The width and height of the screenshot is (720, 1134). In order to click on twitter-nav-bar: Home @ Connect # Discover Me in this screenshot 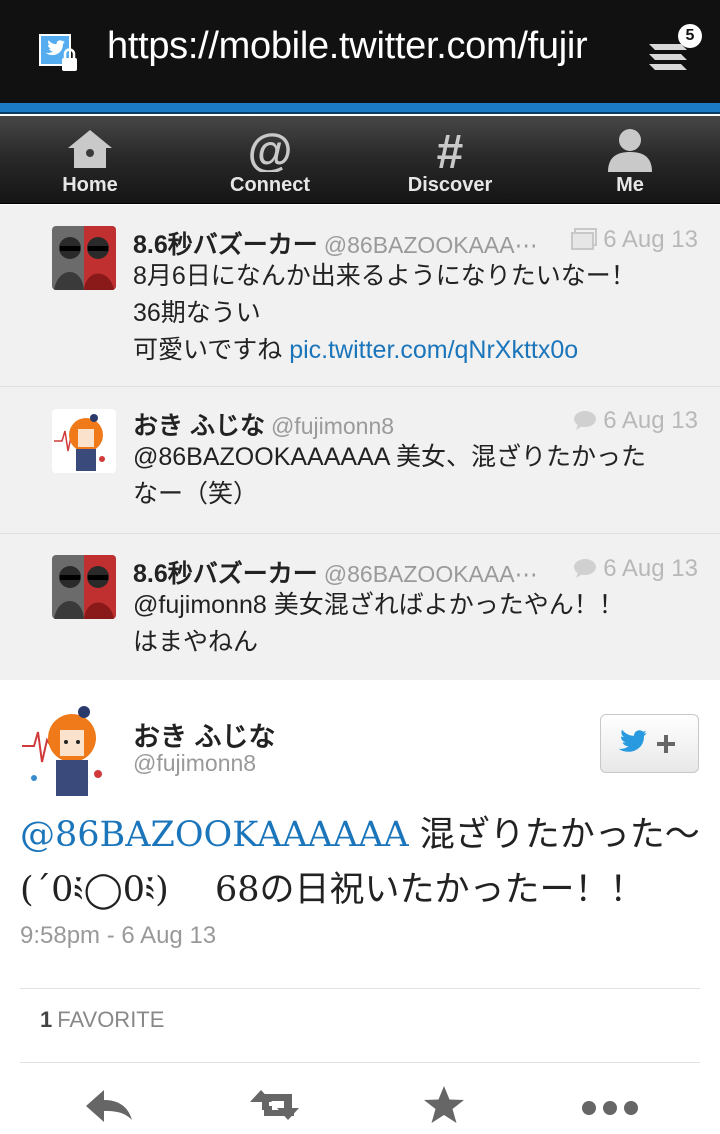, I will do `click(360, 160)`.